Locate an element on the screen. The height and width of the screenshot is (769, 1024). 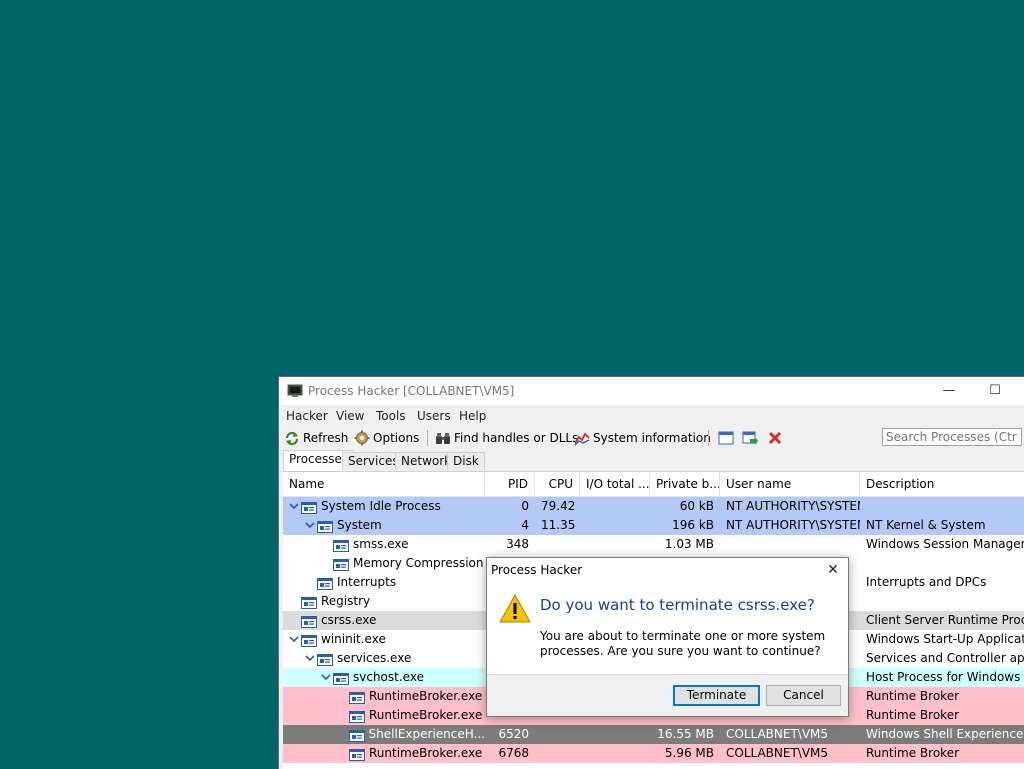
window-arrow-icon is located at coordinates (750, 438).